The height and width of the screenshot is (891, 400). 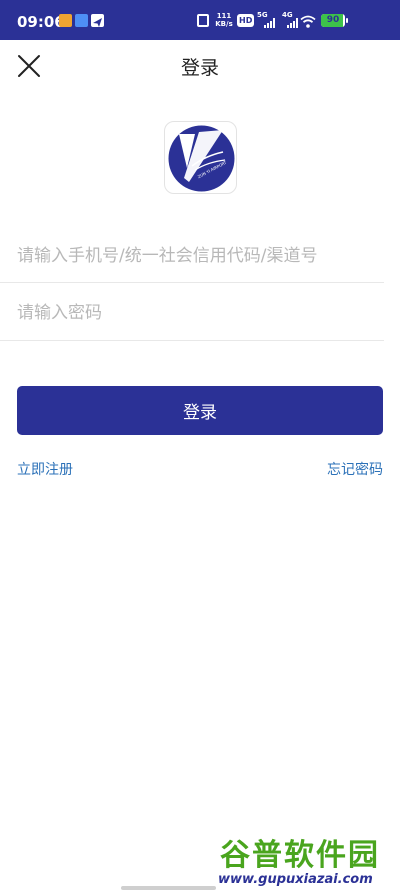 I want to click on vibrate-icon, so click(x=203, y=20).